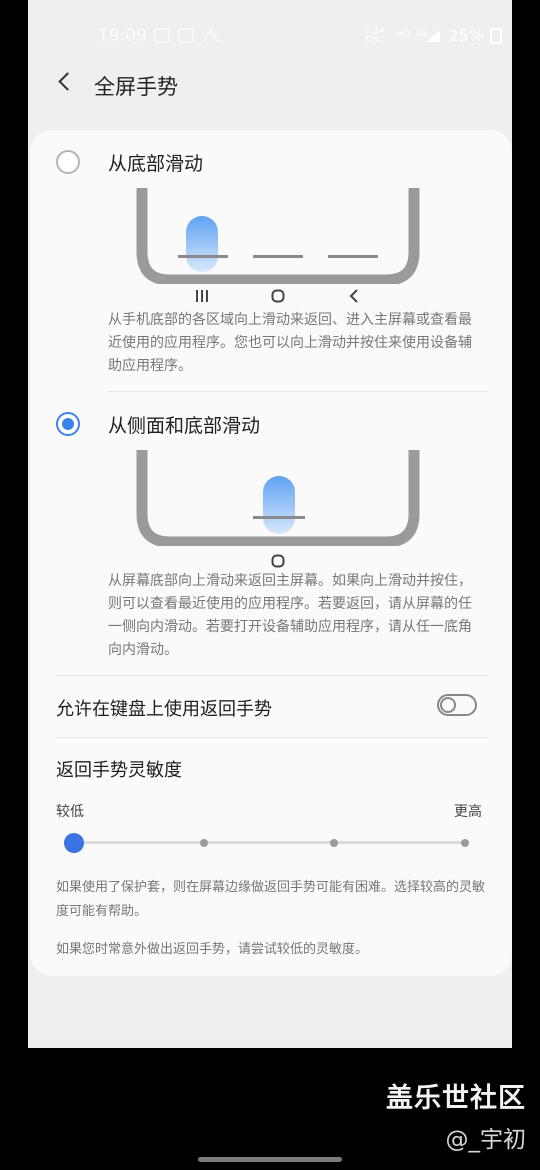 The height and width of the screenshot is (1170, 540). What do you see at coordinates (68, 162) in the screenshot?
I see `radio-bottom-swipe` at bounding box center [68, 162].